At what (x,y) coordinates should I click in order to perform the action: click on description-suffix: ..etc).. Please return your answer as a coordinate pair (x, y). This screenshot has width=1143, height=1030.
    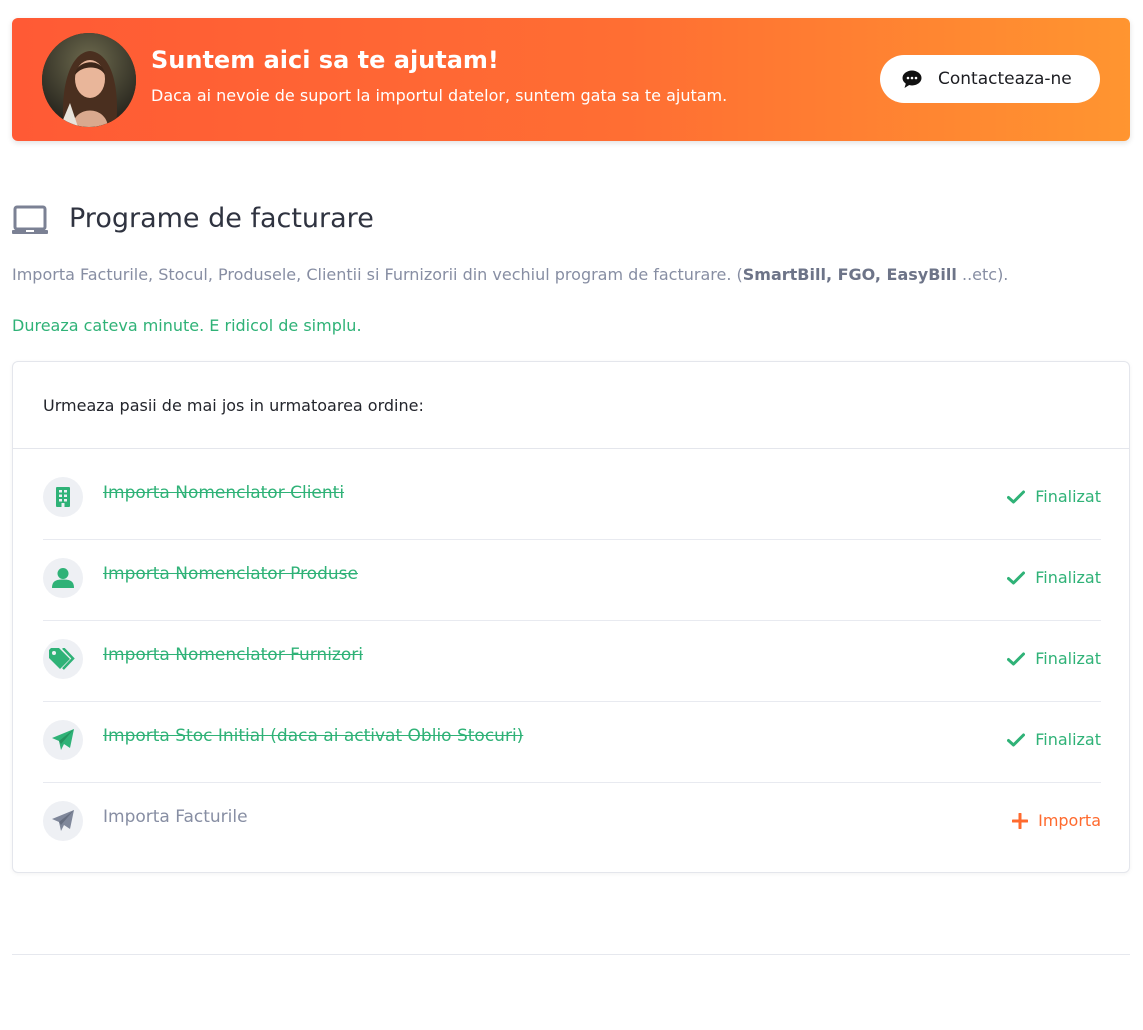
    Looking at the image, I should click on (982, 274).